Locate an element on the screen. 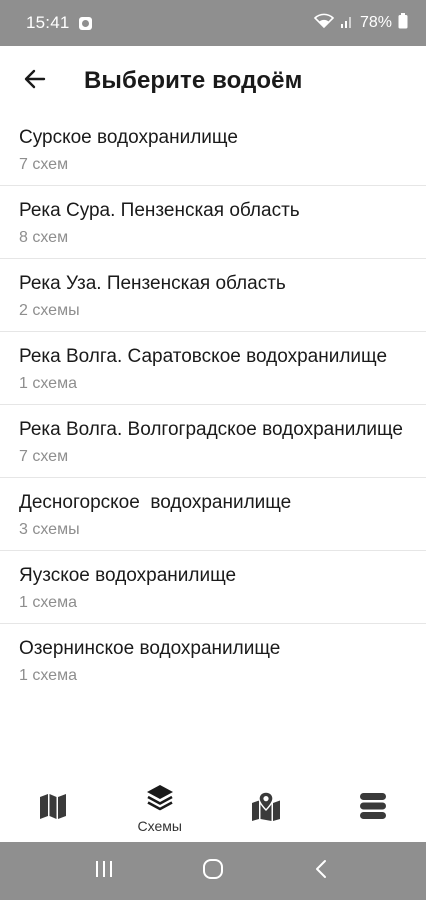 The image size is (426, 900). page-title: Выберите водоём is located at coordinates (193, 80).